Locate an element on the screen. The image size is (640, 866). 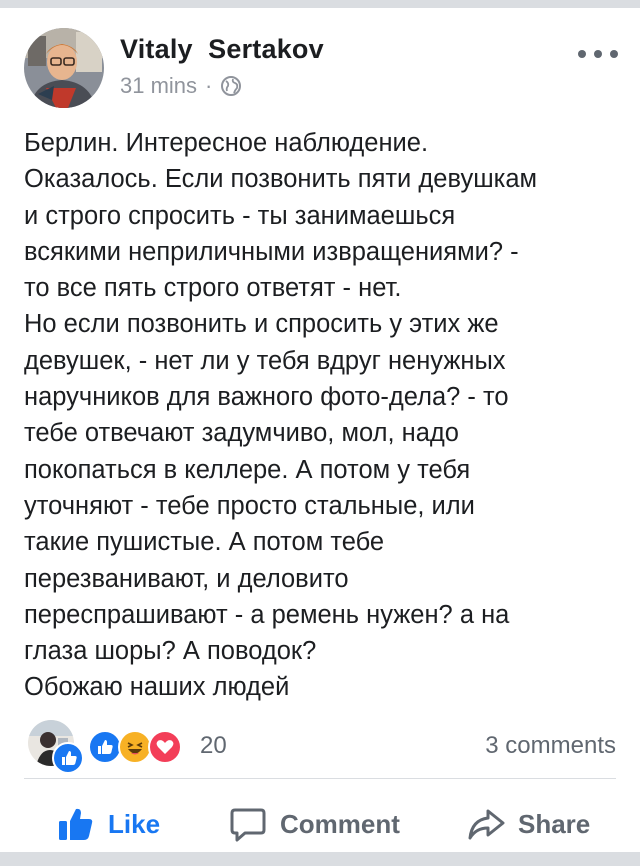
post-text-line: всякими неприличными извращениями? - is located at coordinates (271, 251).